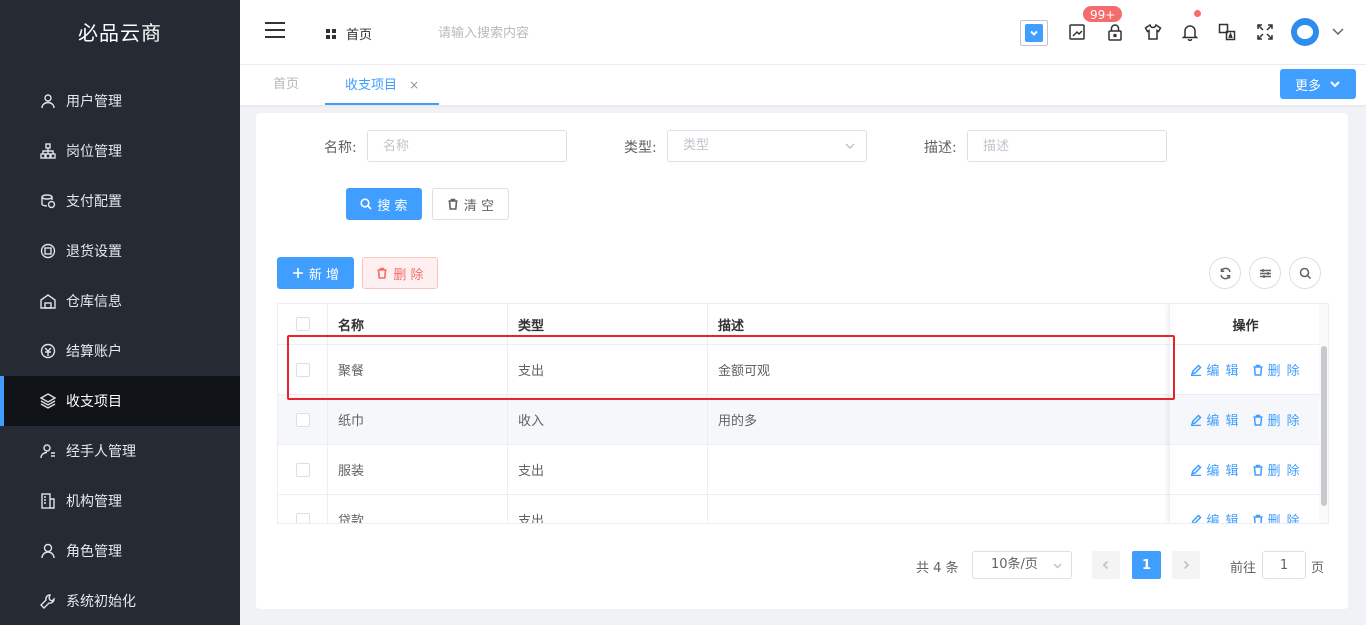  I want to click on search-button-label: 搜 索, so click(392, 206).